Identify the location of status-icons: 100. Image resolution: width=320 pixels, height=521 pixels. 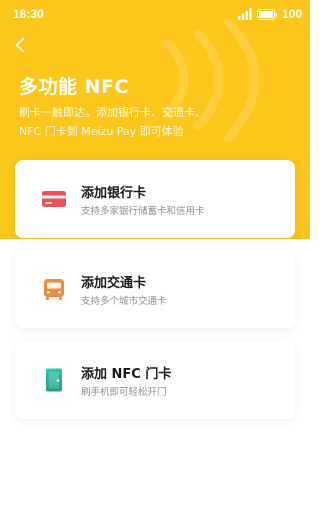
(269, 14).